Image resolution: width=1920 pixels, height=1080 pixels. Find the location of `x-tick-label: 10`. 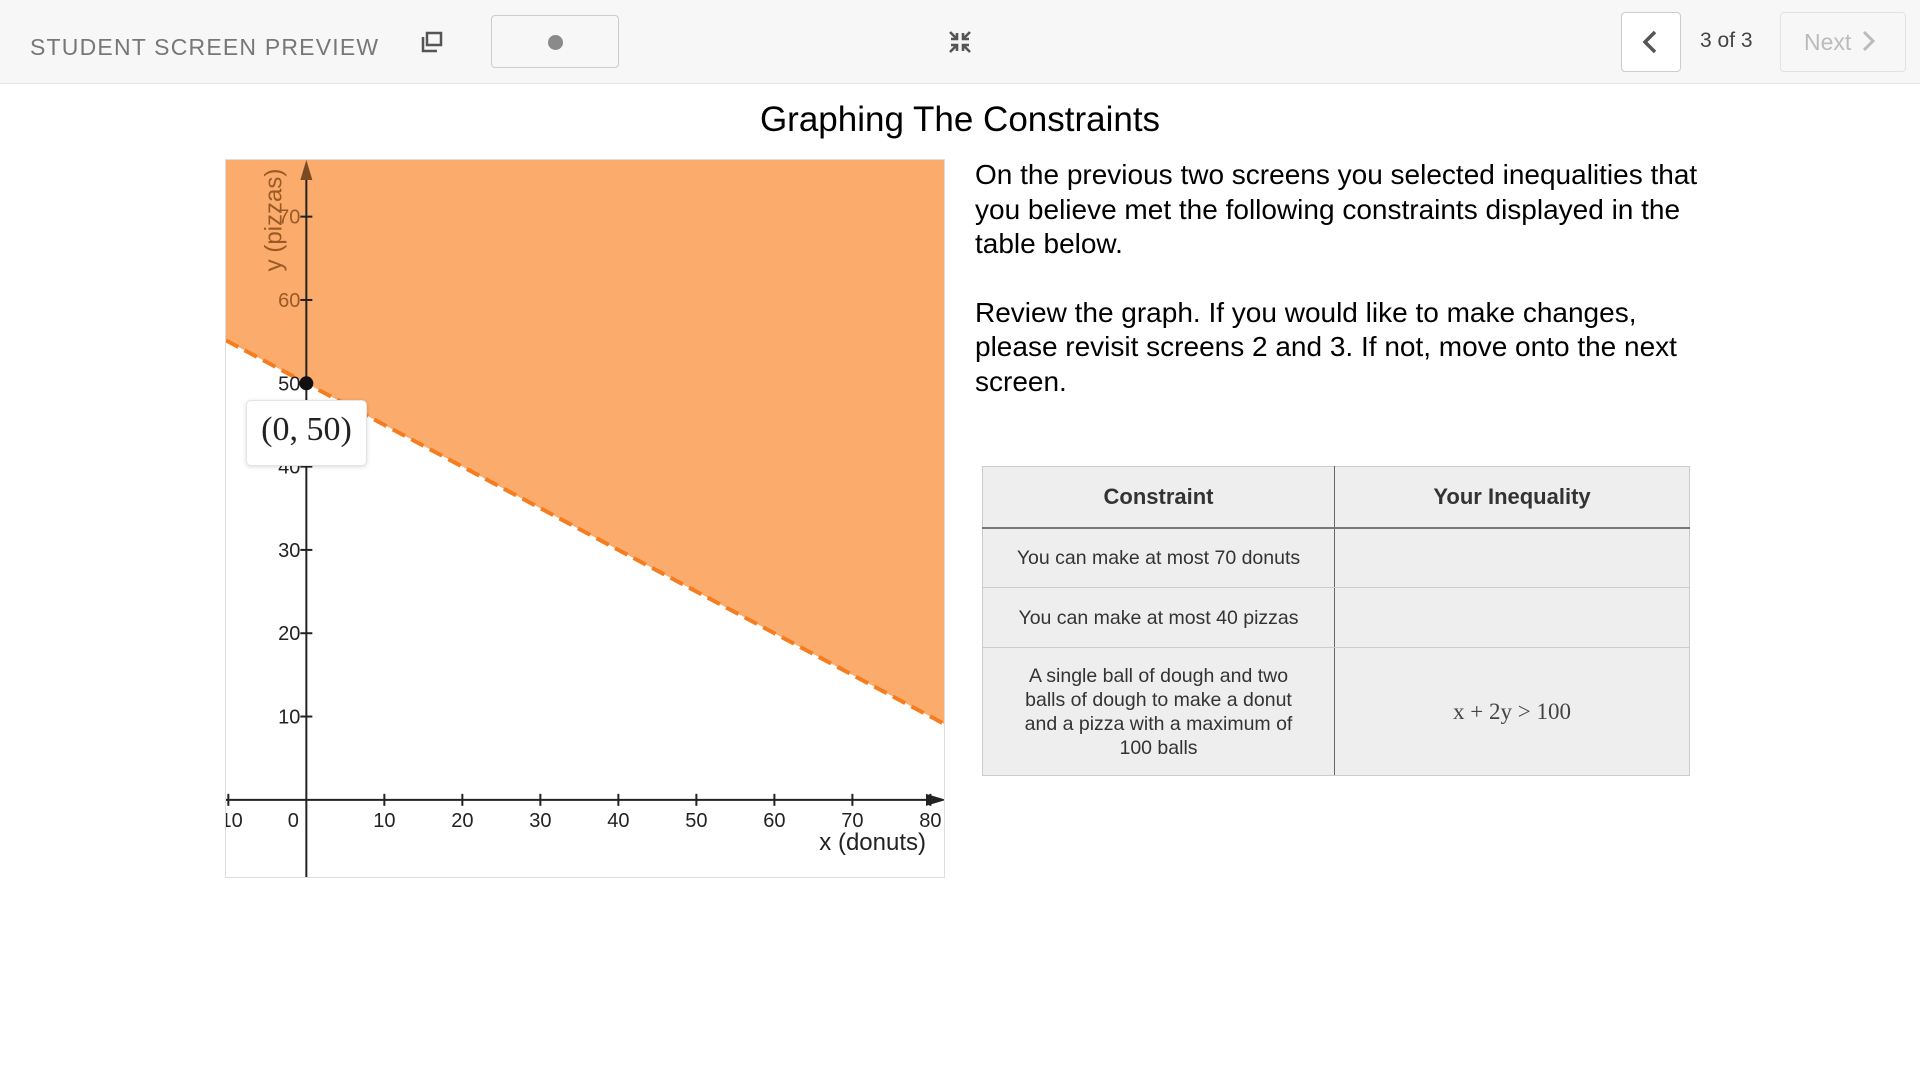

x-tick-label: 10 is located at coordinates (384, 821).